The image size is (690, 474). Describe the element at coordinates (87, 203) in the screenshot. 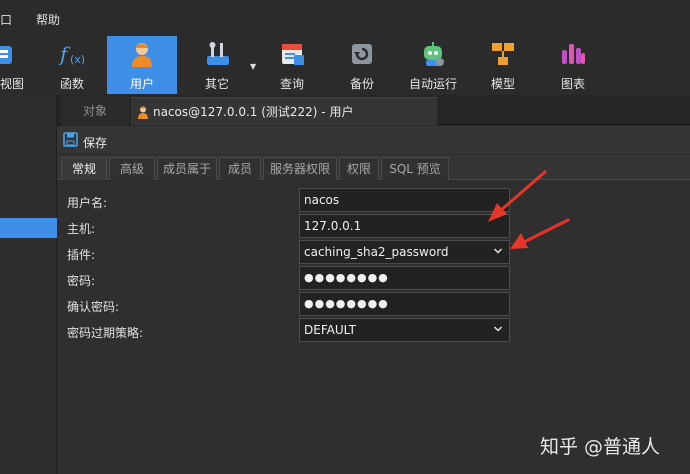

I see `username-label: 用户名:` at that location.